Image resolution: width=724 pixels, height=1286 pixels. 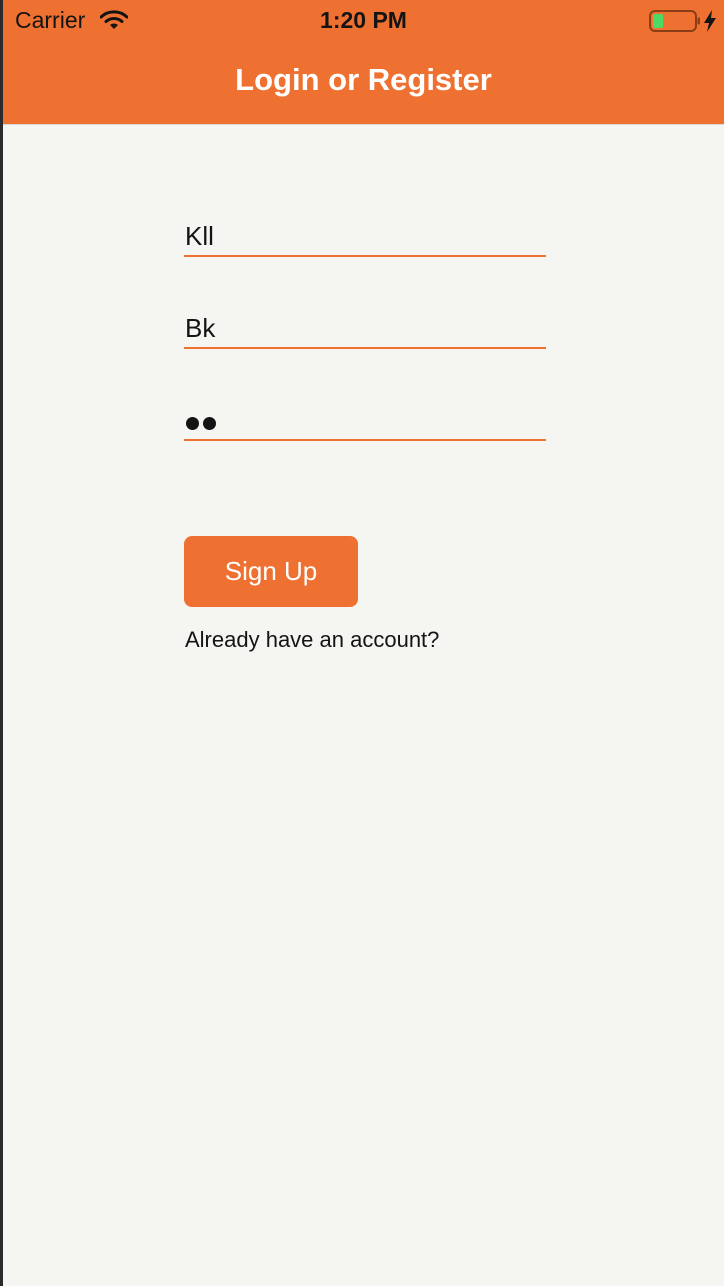 What do you see at coordinates (365, 420) in the screenshot?
I see `password-field` at bounding box center [365, 420].